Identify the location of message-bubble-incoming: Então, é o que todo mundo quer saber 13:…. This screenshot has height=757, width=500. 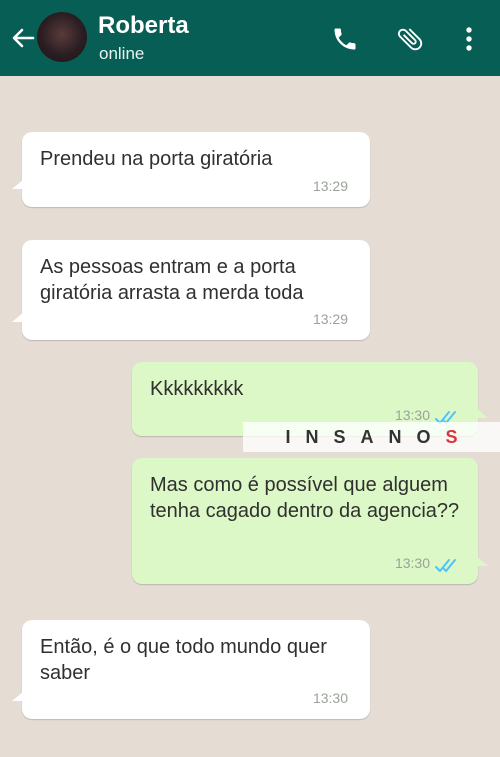
(191, 669).